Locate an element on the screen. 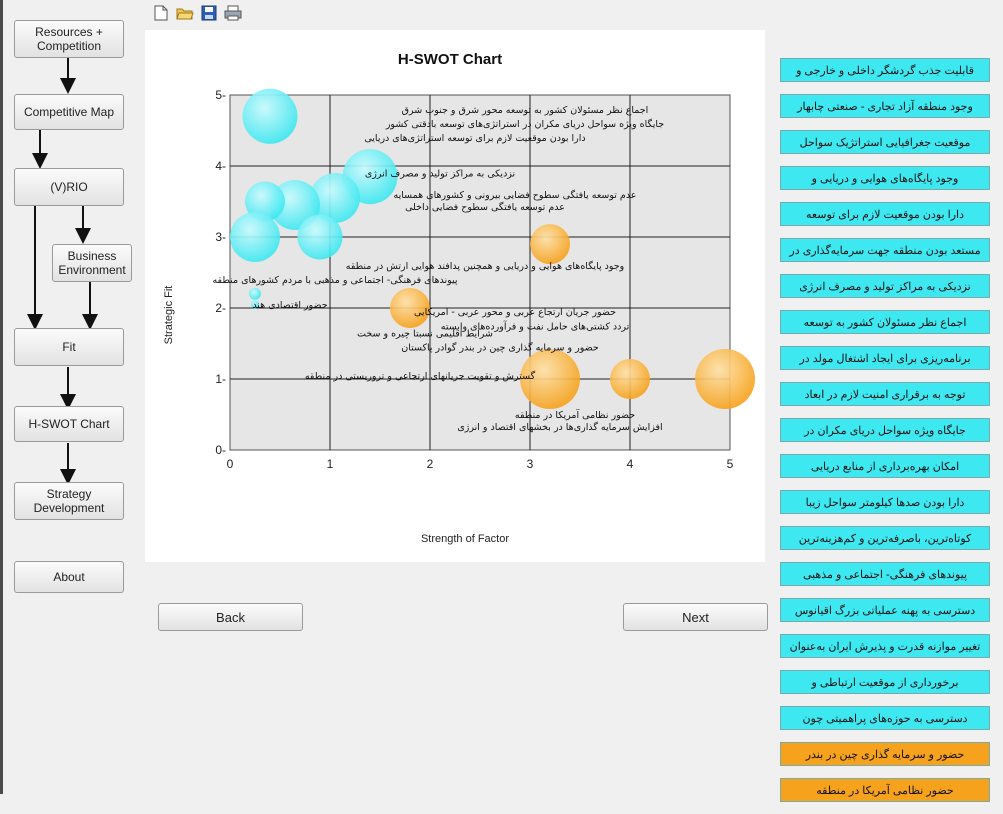 Image resolution: width=1003 pixels, height=814 pixels. back-button: Back is located at coordinates (230, 617).